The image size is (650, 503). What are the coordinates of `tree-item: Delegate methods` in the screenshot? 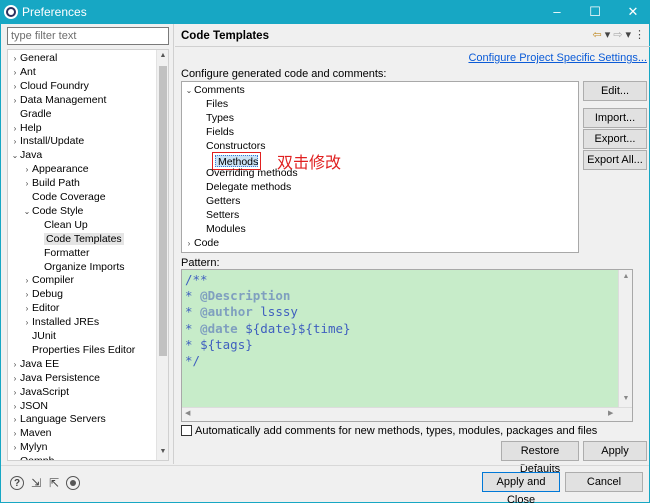 It's located at (243, 187).